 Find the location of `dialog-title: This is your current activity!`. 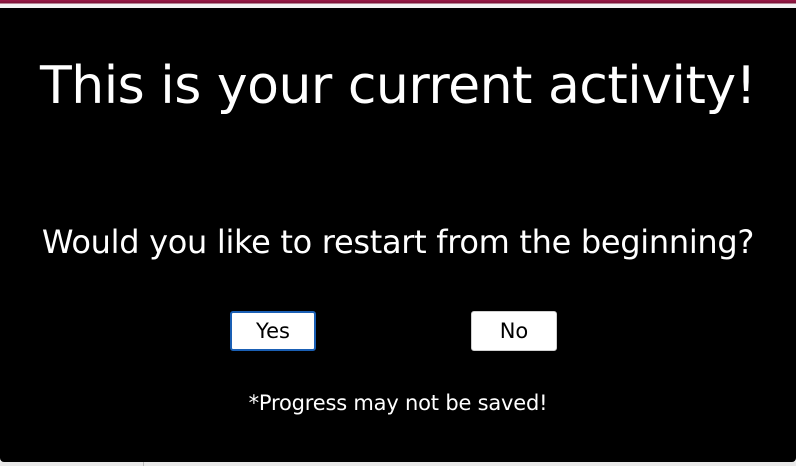

dialog-title: This is your current activity! is located at coordinates (398, 86).